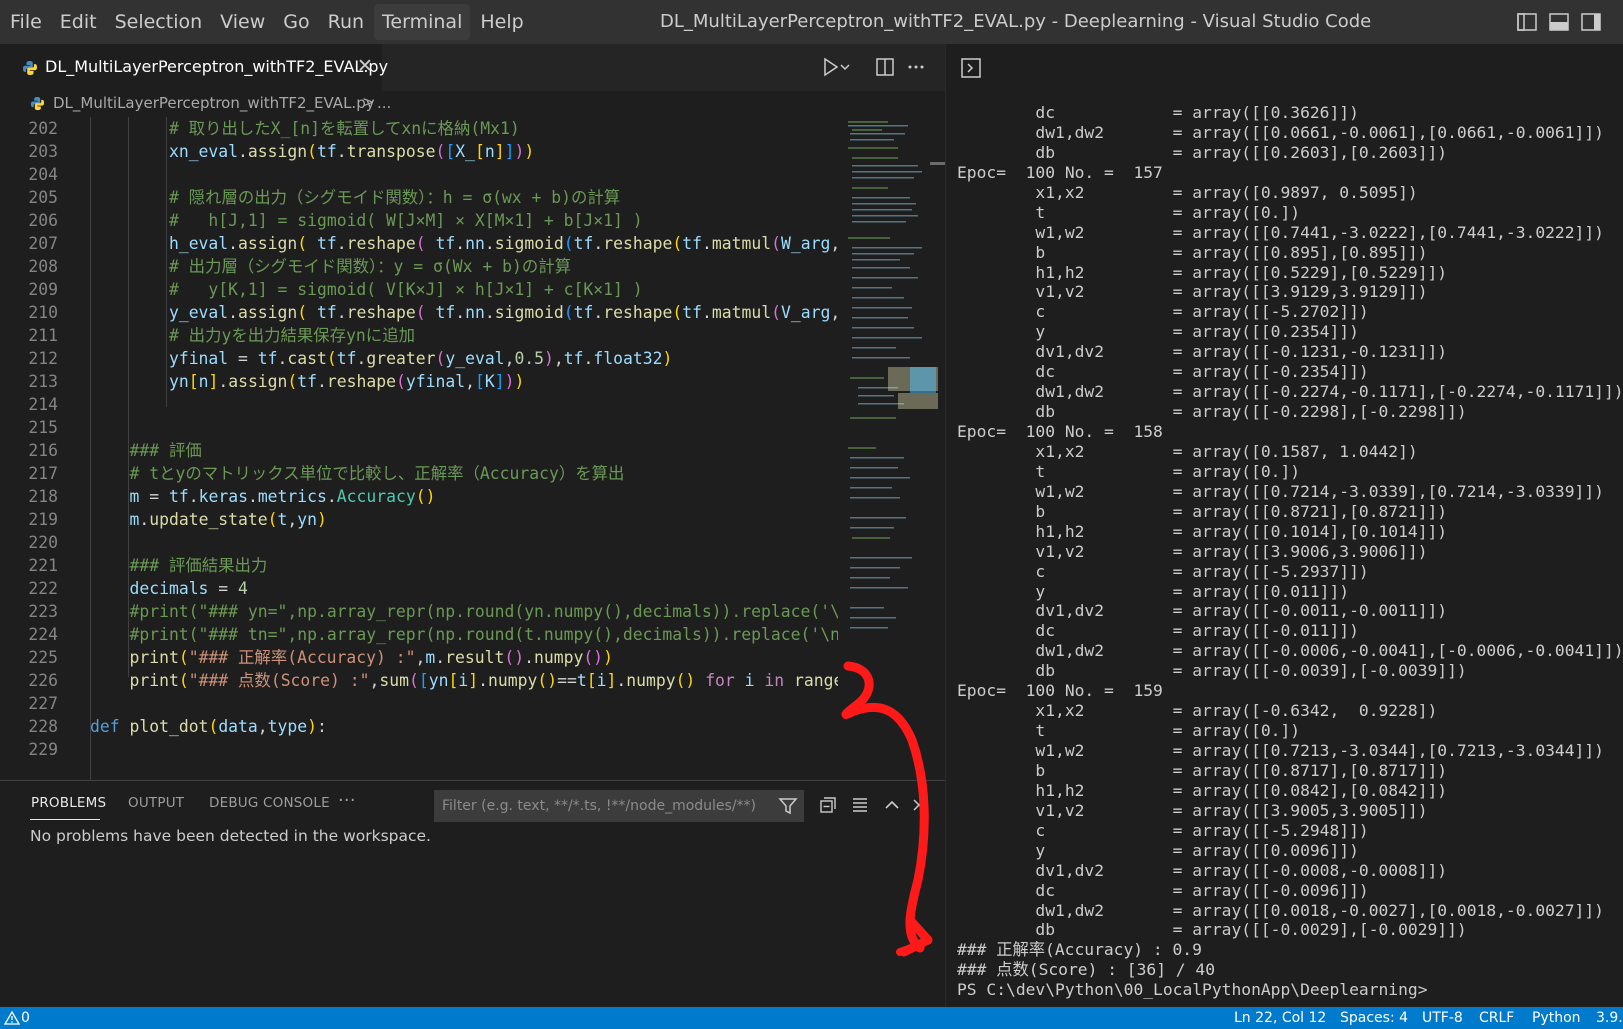 This screenshot has width=1623, height=1029. I want to click on tab-output: OUTPUT, so click(156, 803).